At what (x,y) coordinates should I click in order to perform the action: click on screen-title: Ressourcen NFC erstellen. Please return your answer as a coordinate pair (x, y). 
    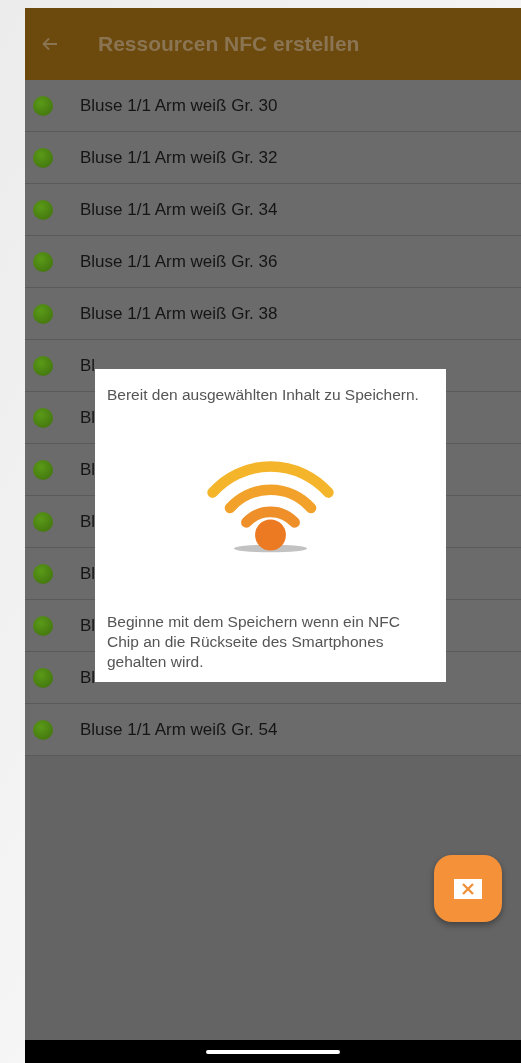
    Looking at the image, I should click on (229, 44).